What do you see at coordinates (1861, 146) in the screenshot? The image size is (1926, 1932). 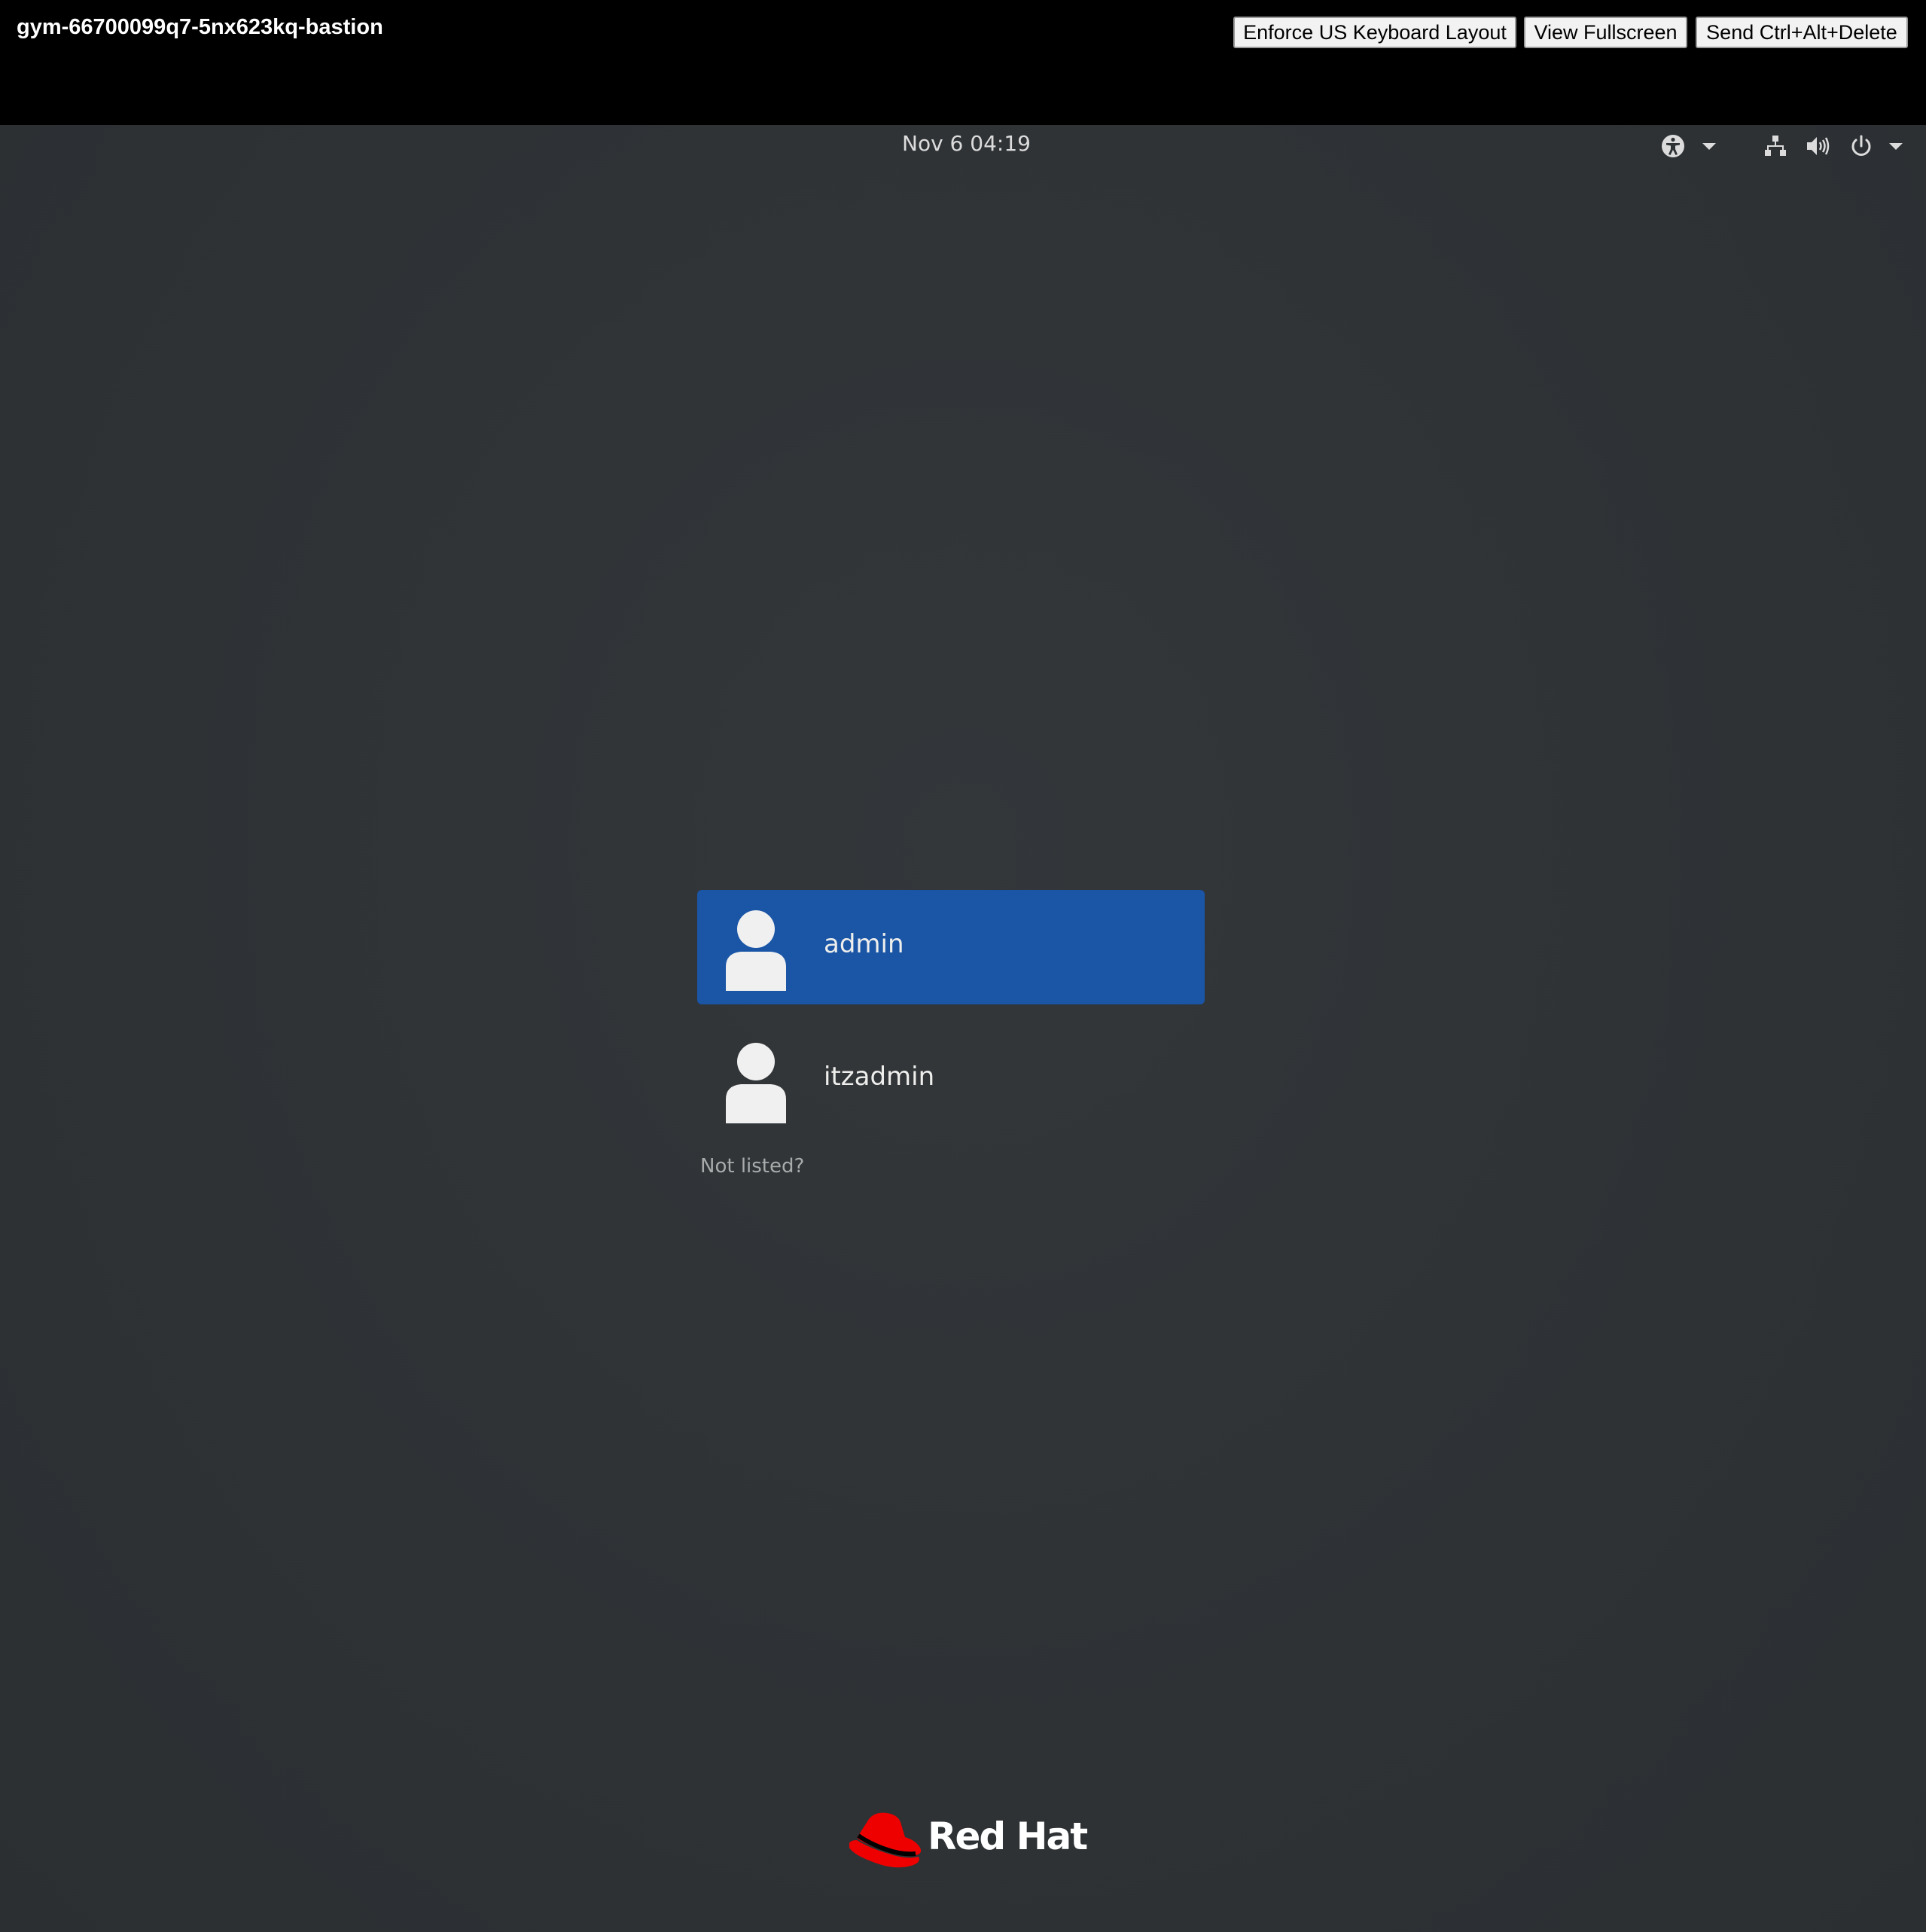 I see `power-icon` at bounding box center [1861, 146].